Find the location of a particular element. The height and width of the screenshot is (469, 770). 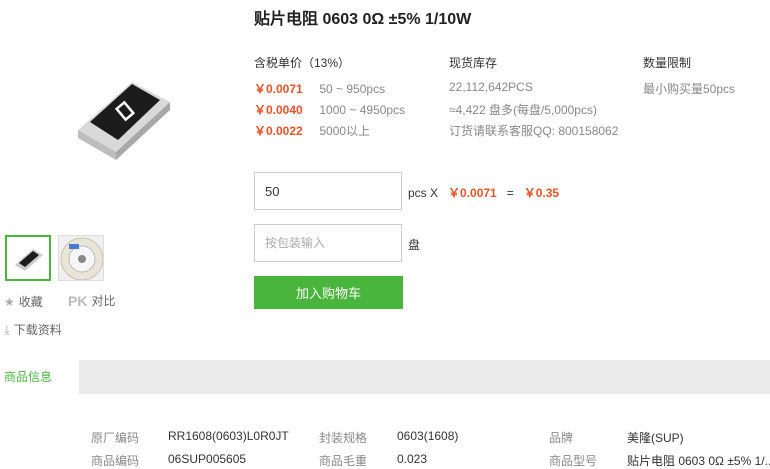

reel-quantity-input is located at coordinates (328, 243).